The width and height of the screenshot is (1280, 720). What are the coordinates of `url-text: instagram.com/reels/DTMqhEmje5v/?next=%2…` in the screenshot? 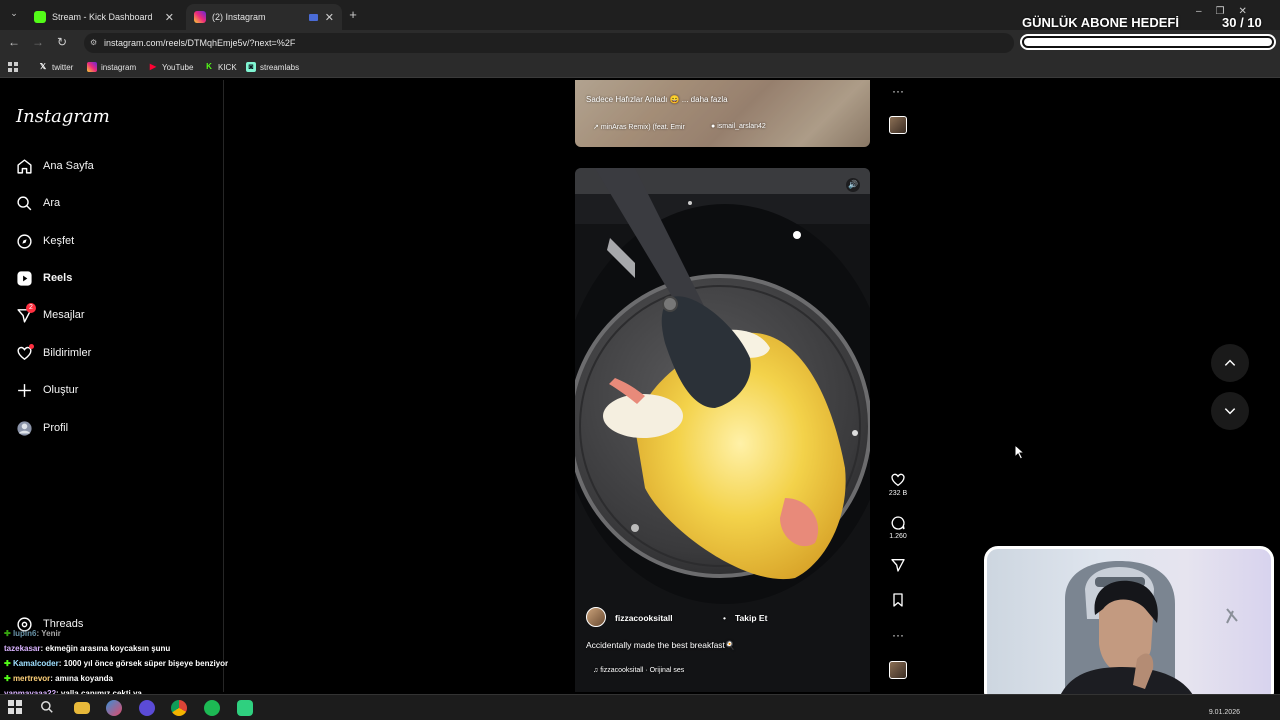 It's located at (200, 43).